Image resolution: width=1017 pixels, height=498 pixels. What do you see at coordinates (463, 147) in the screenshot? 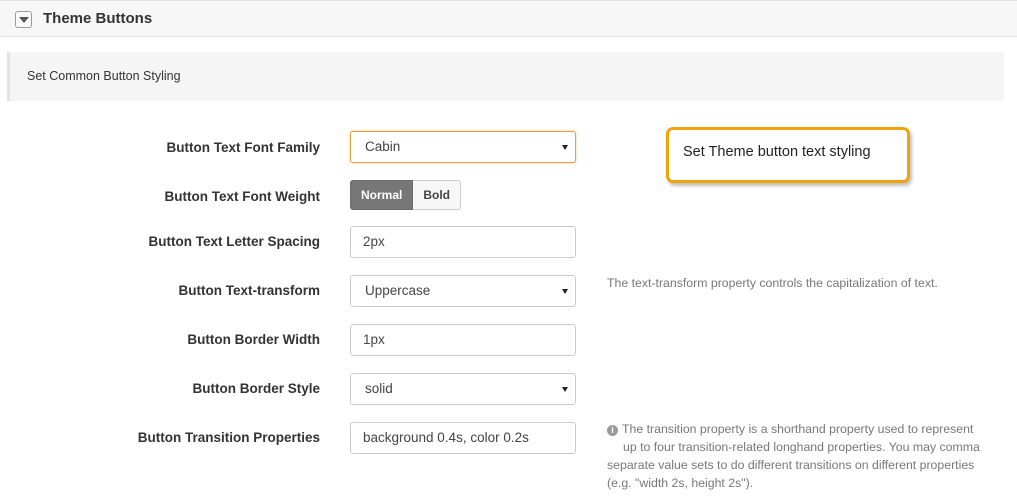
I see `font-family-select: Cabin` at bounding box center [463, 147].